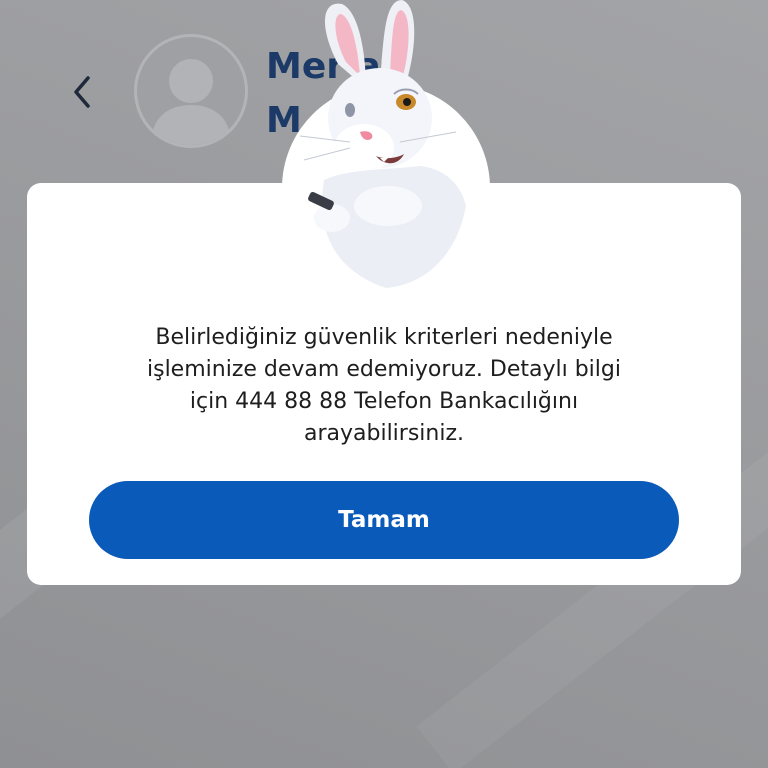  I want to click on ok-button: Tamam, so click(384, 520).